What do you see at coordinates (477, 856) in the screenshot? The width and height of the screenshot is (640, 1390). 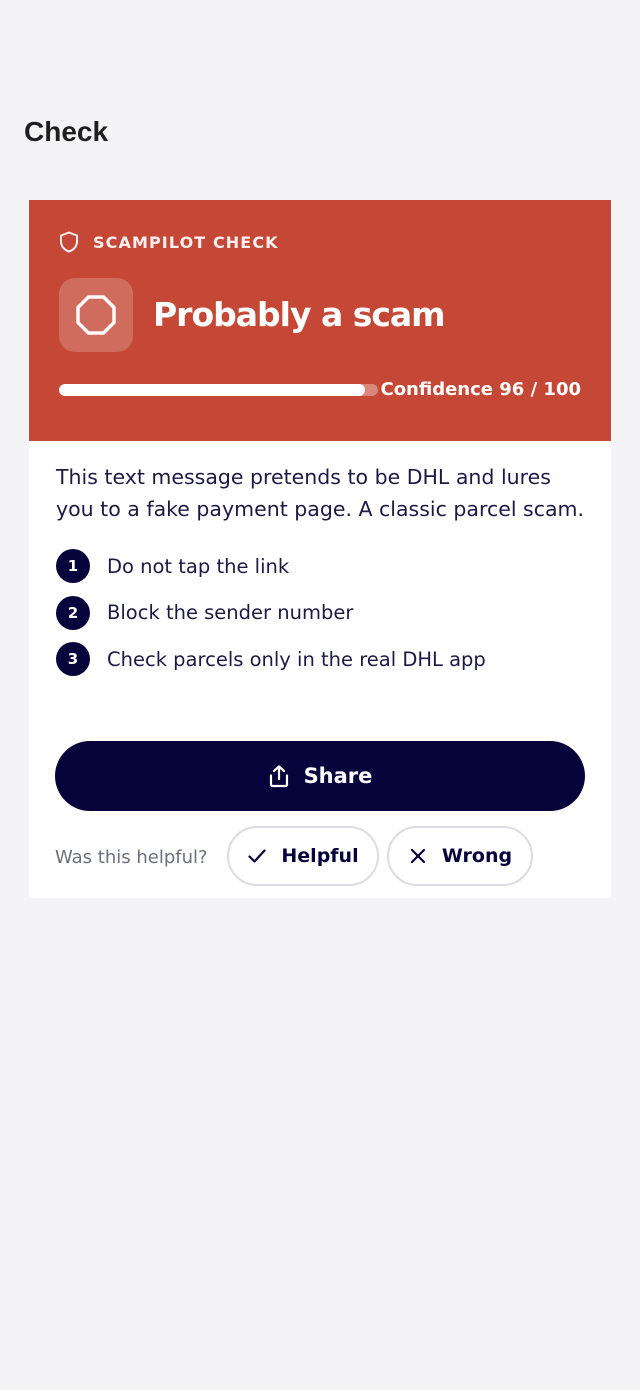 I see `wrong-label: Wrong` at bounding box center [477, 856].